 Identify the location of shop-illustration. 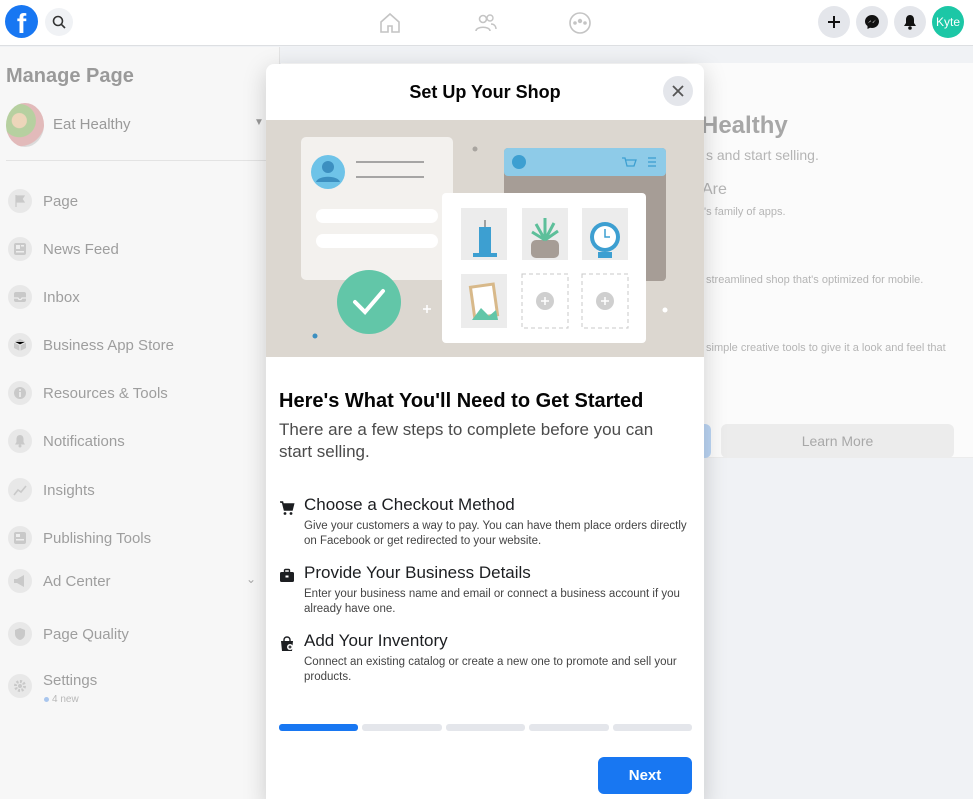
(485, 238).